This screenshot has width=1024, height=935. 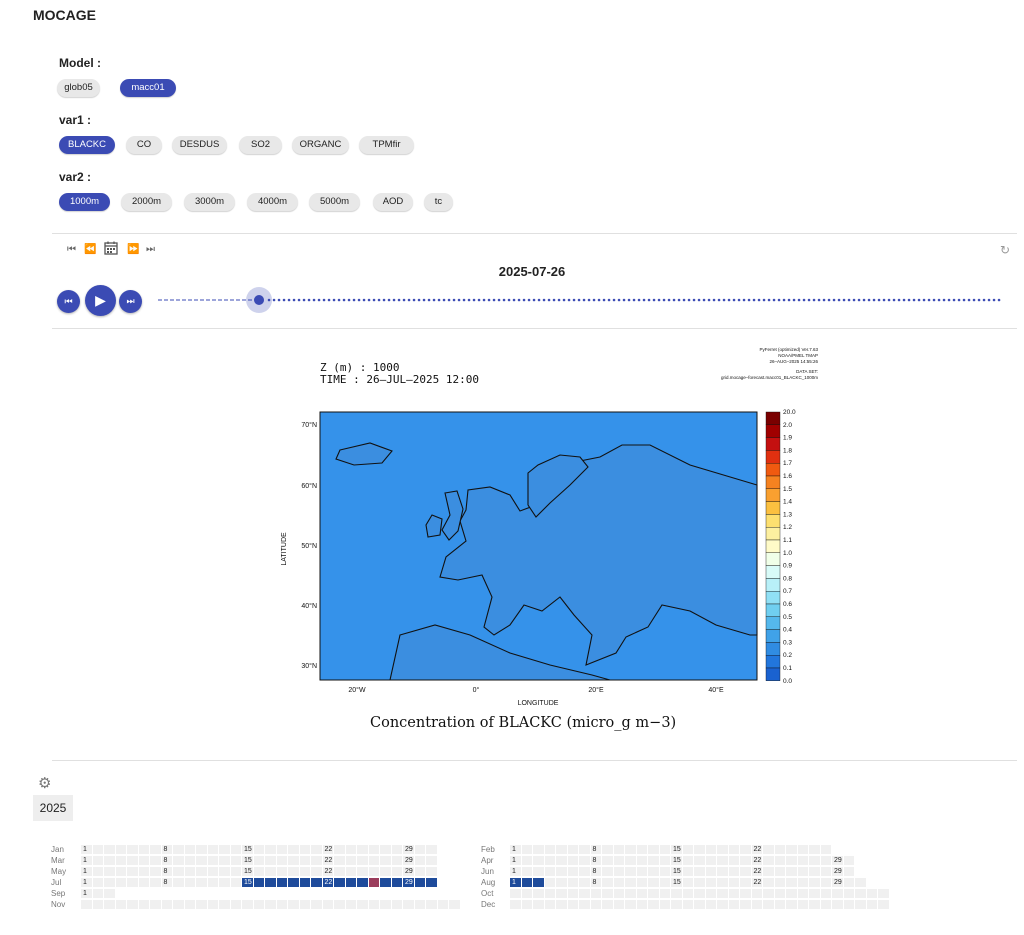 What do you see at coordinates (259, 300) in the screenshot?
I see `timeline-thumb` at bounding box center [259, 300].